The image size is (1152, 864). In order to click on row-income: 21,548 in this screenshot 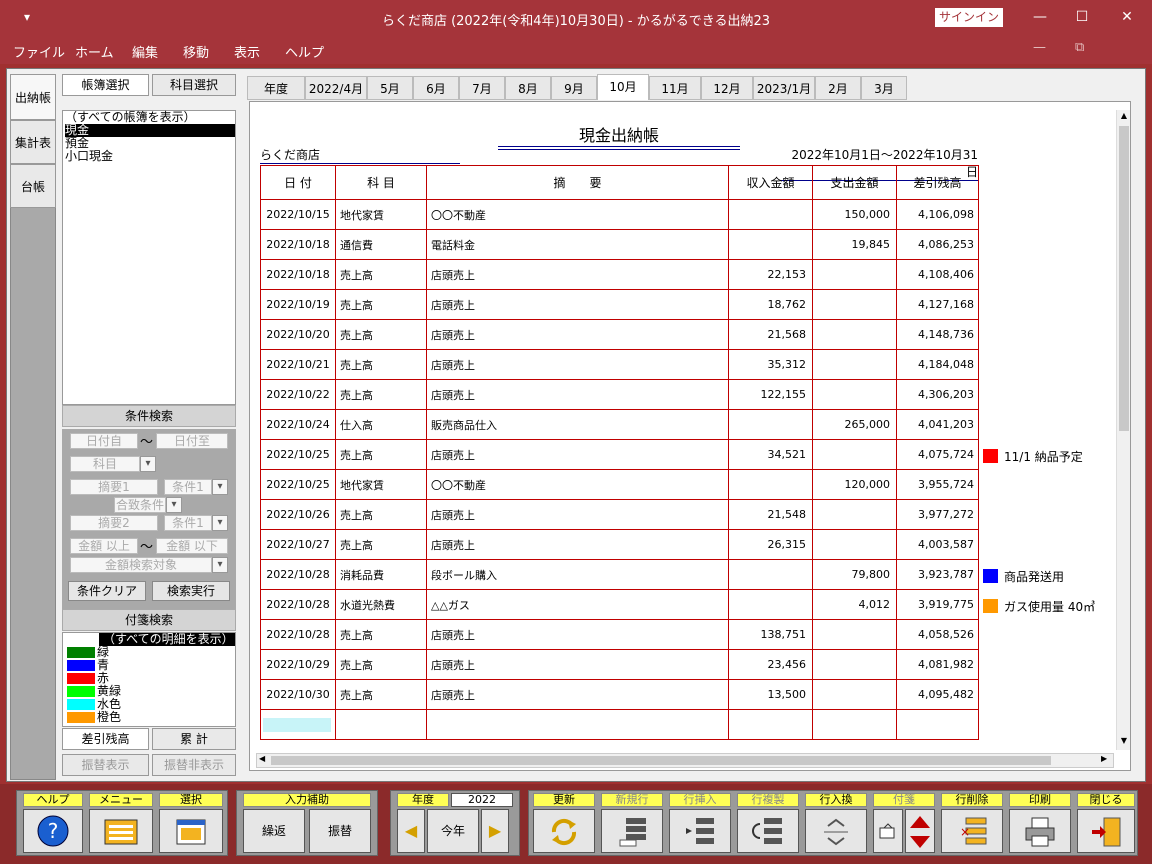, I will do `click(770, 514)`.